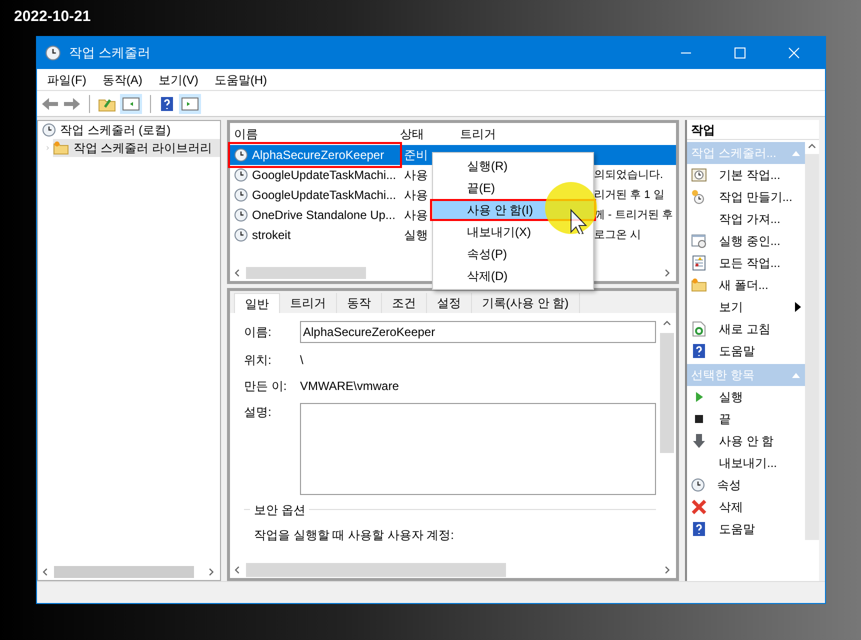 The height and width of the screenshot is (640, 861). Describe the element at coordinates (746, 419) in the screenshot. I see `action-item: 끝` at that location.